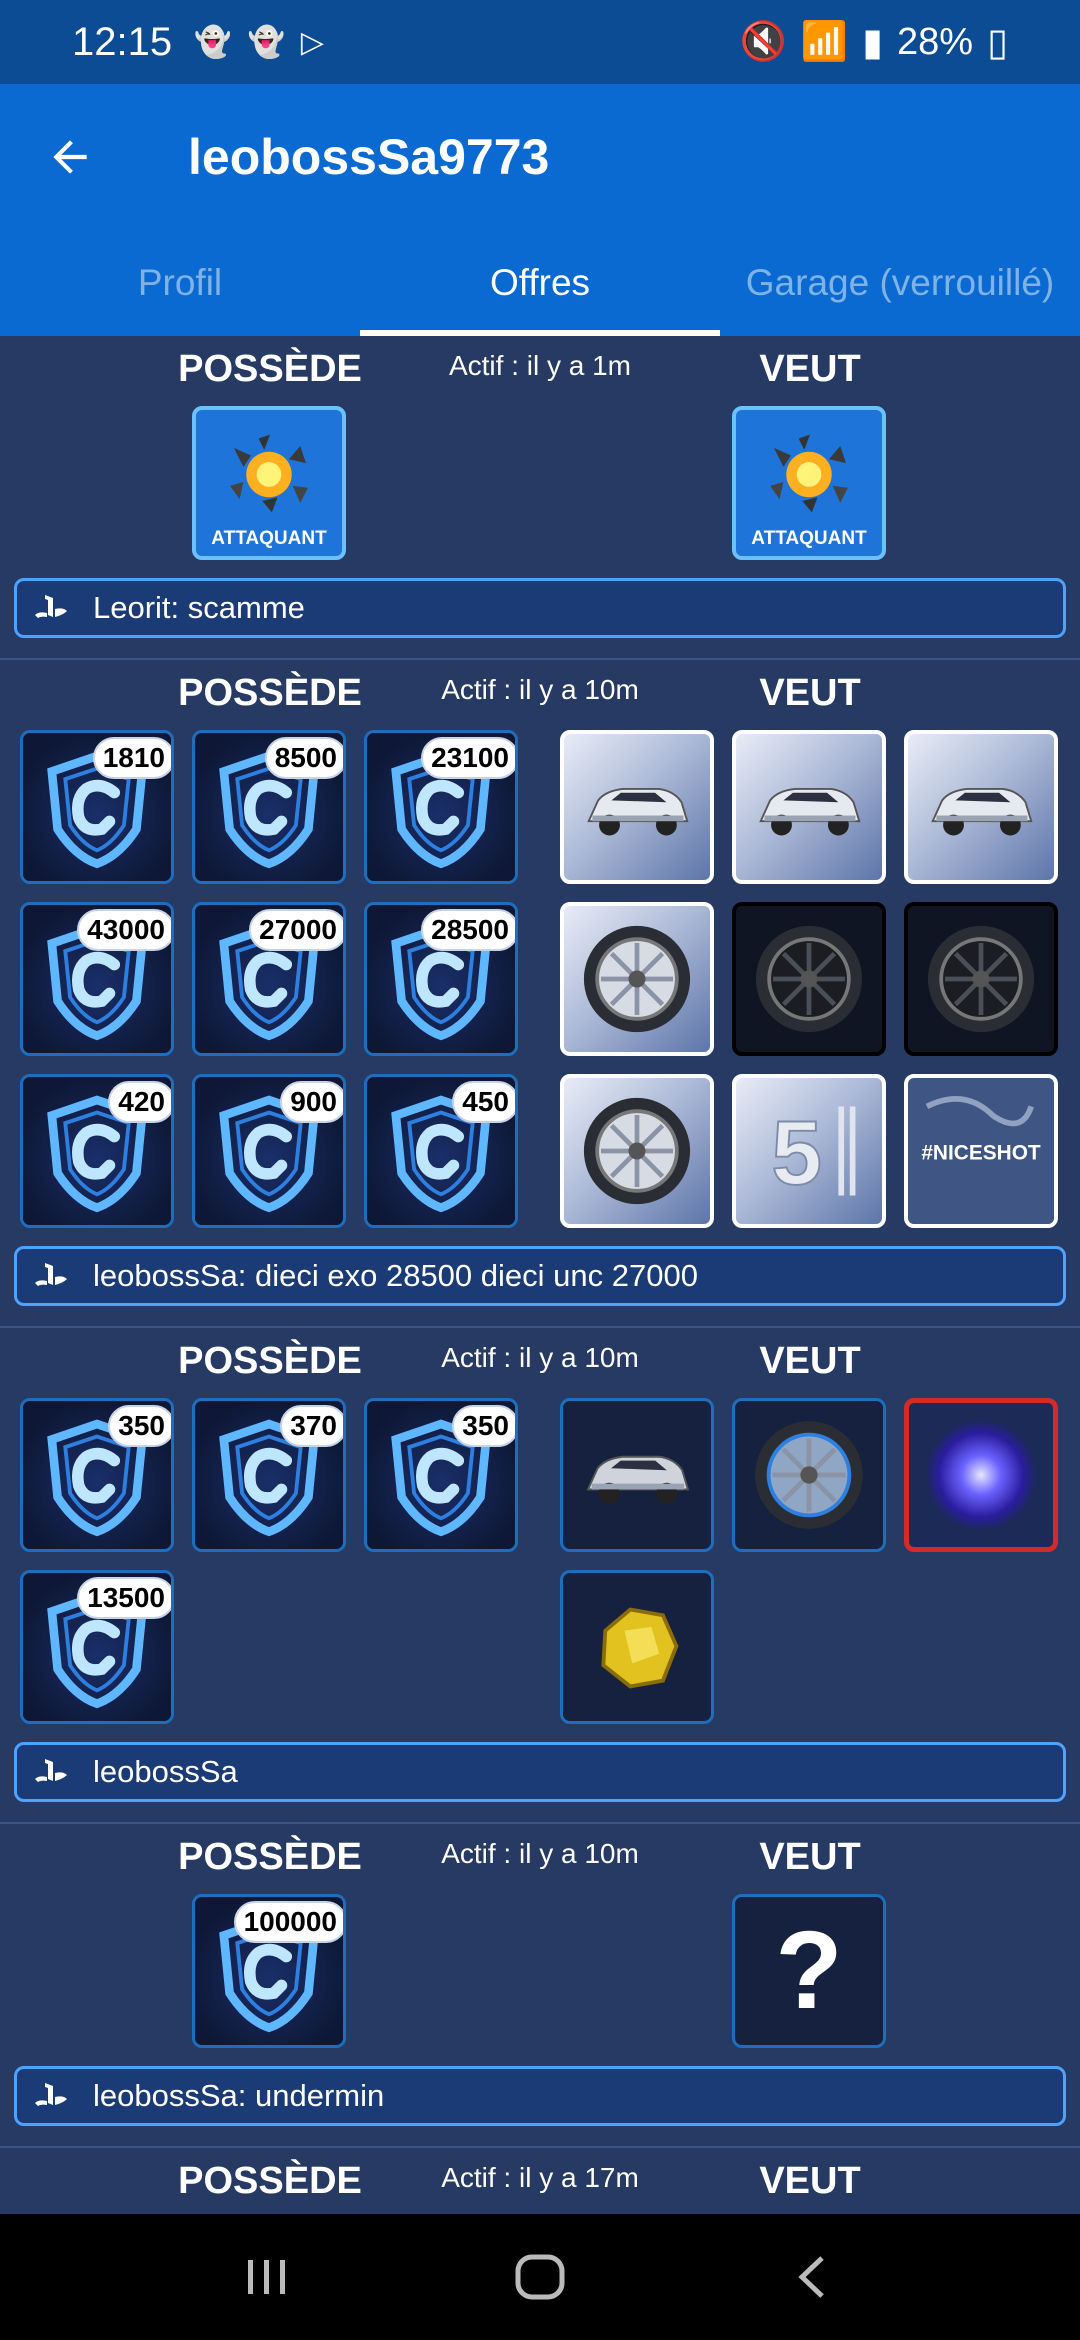 The width and height of the screenshot is (1080, 2340). I want to click on quantity-badge: 13500, so click(124, 1598).